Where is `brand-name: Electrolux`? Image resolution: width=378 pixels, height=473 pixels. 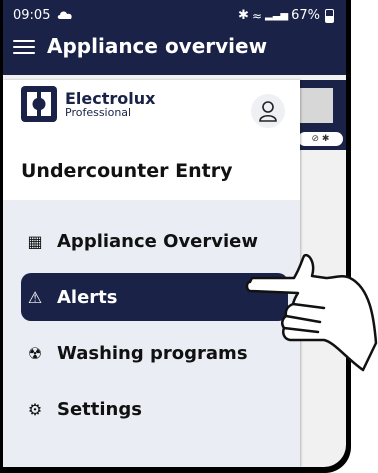
brand-name: Electrolux is located at coordinates (110, 98).